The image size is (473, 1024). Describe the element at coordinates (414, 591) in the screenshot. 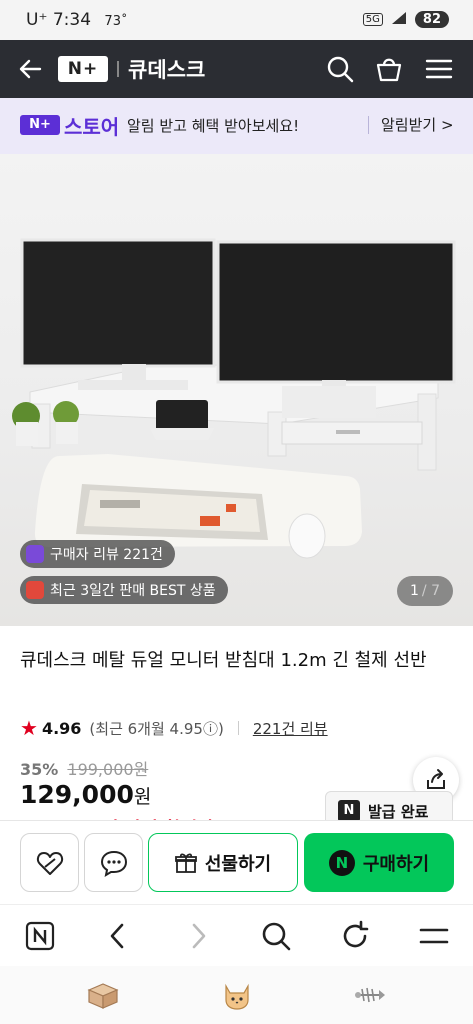

I see `image-counter-current: 1` at that location.